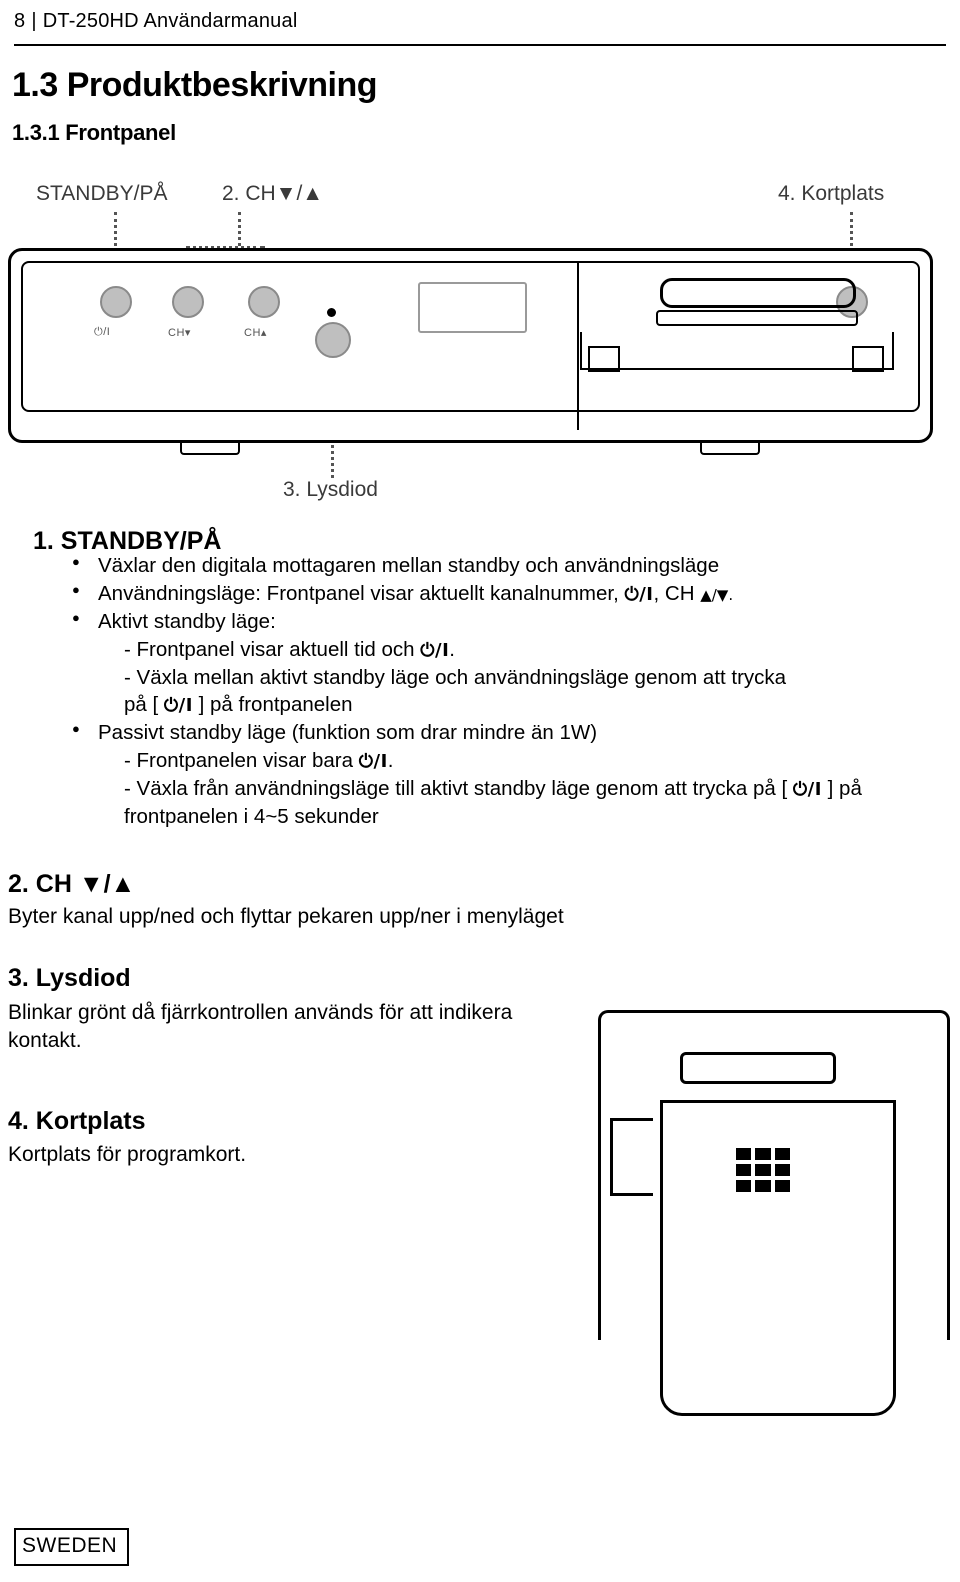 This screenshot has width=960, height=1582. What do you see at coordinates (442, 650) in the screenshot?
I see `power-symbol-text-2: /I` at bounding box center [442, 650].